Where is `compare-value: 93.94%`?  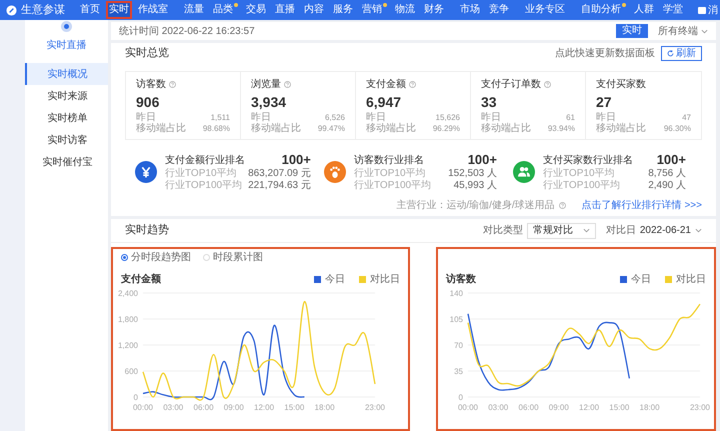 compare-value: 93.94% is located at coordinates (561, 128).